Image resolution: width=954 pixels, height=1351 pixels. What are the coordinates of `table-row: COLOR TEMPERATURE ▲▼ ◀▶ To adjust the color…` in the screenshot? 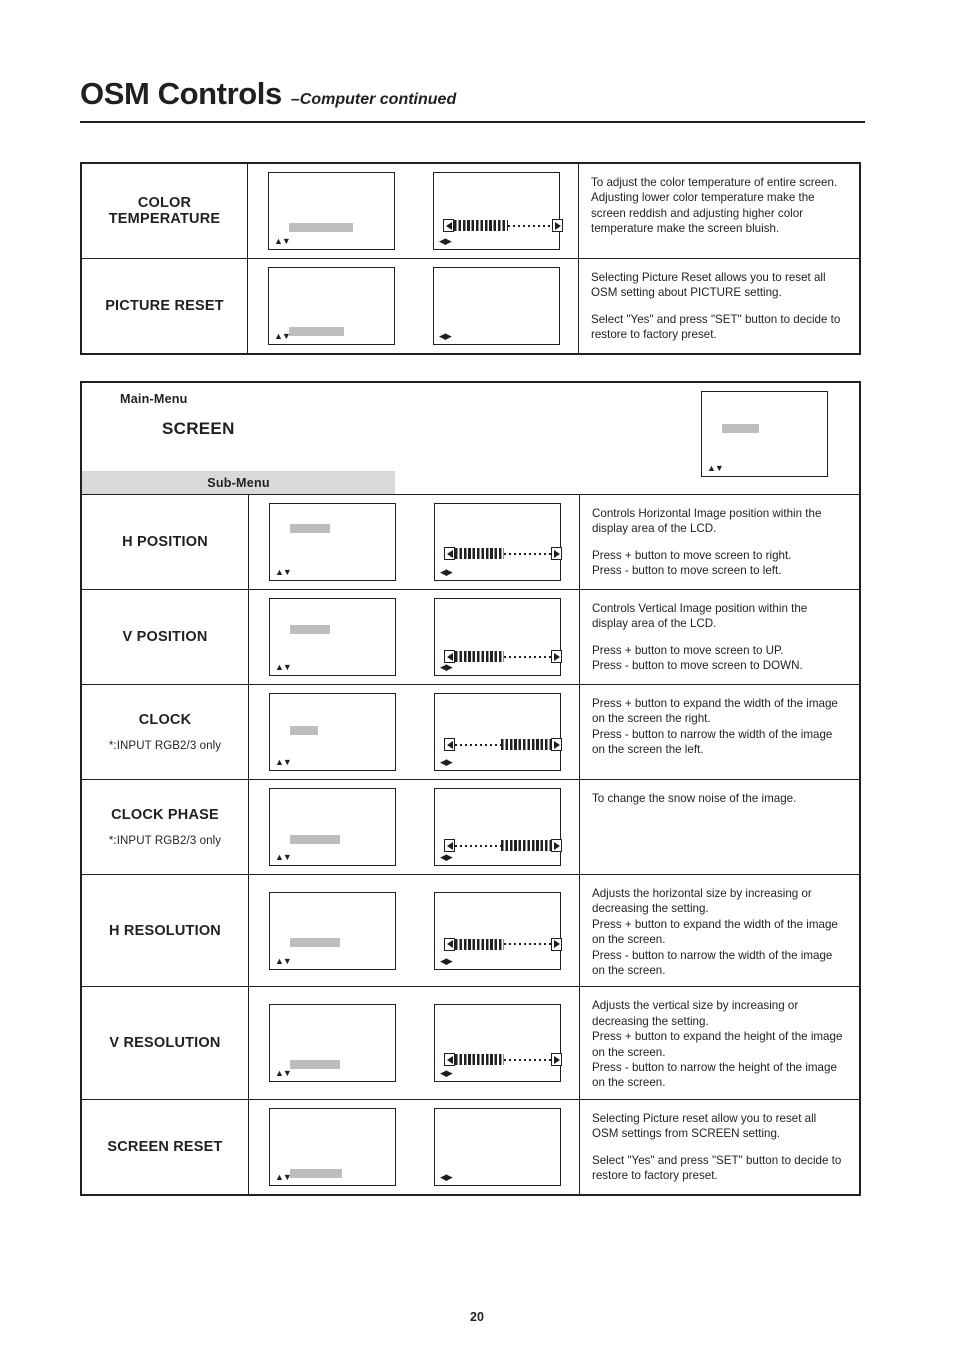 It's located at (470, 211).